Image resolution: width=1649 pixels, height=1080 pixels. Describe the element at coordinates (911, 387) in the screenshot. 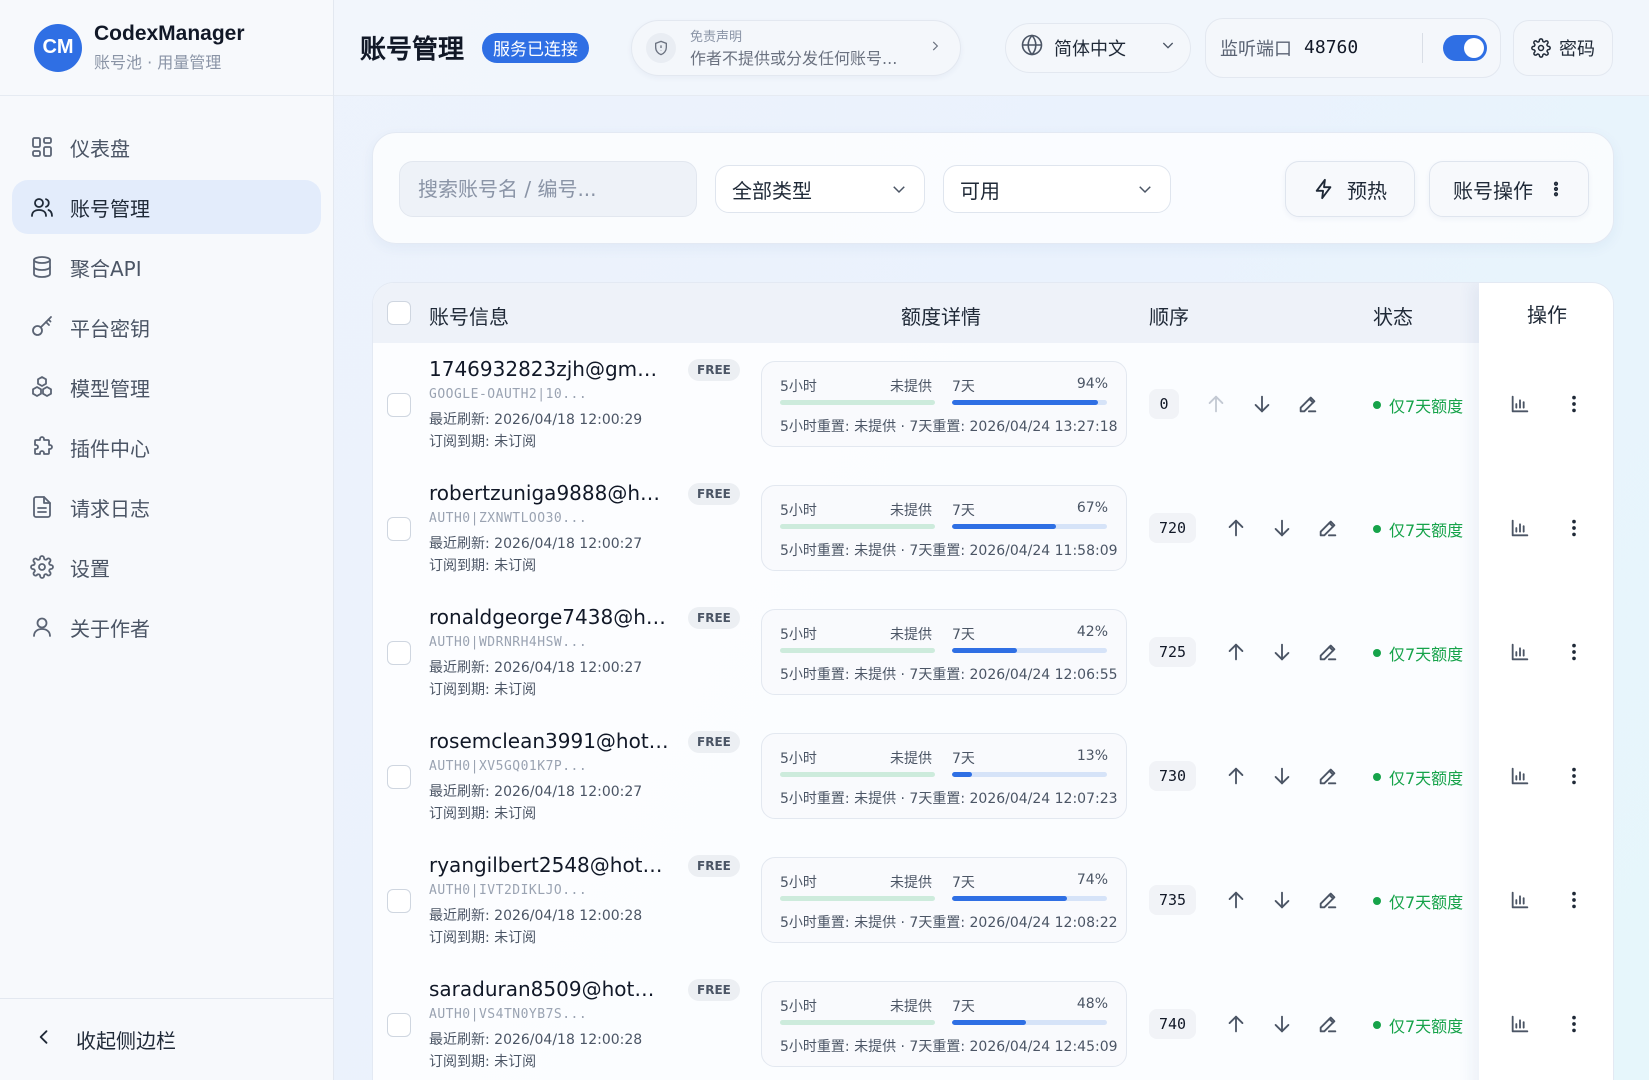

I see `quota-5h-value: 未提供` at that location.